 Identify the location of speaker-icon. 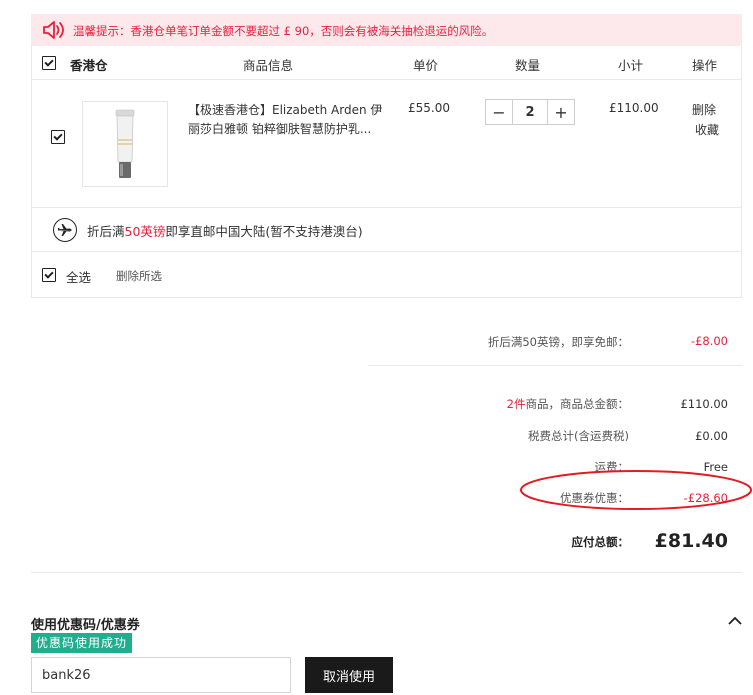
(53, 31).